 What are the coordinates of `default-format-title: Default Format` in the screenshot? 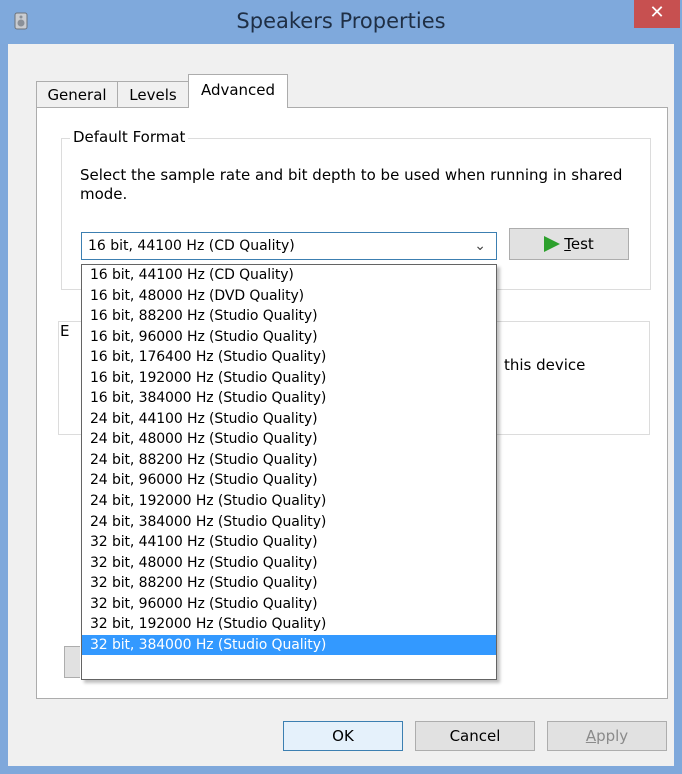 It's located at (129, 137).